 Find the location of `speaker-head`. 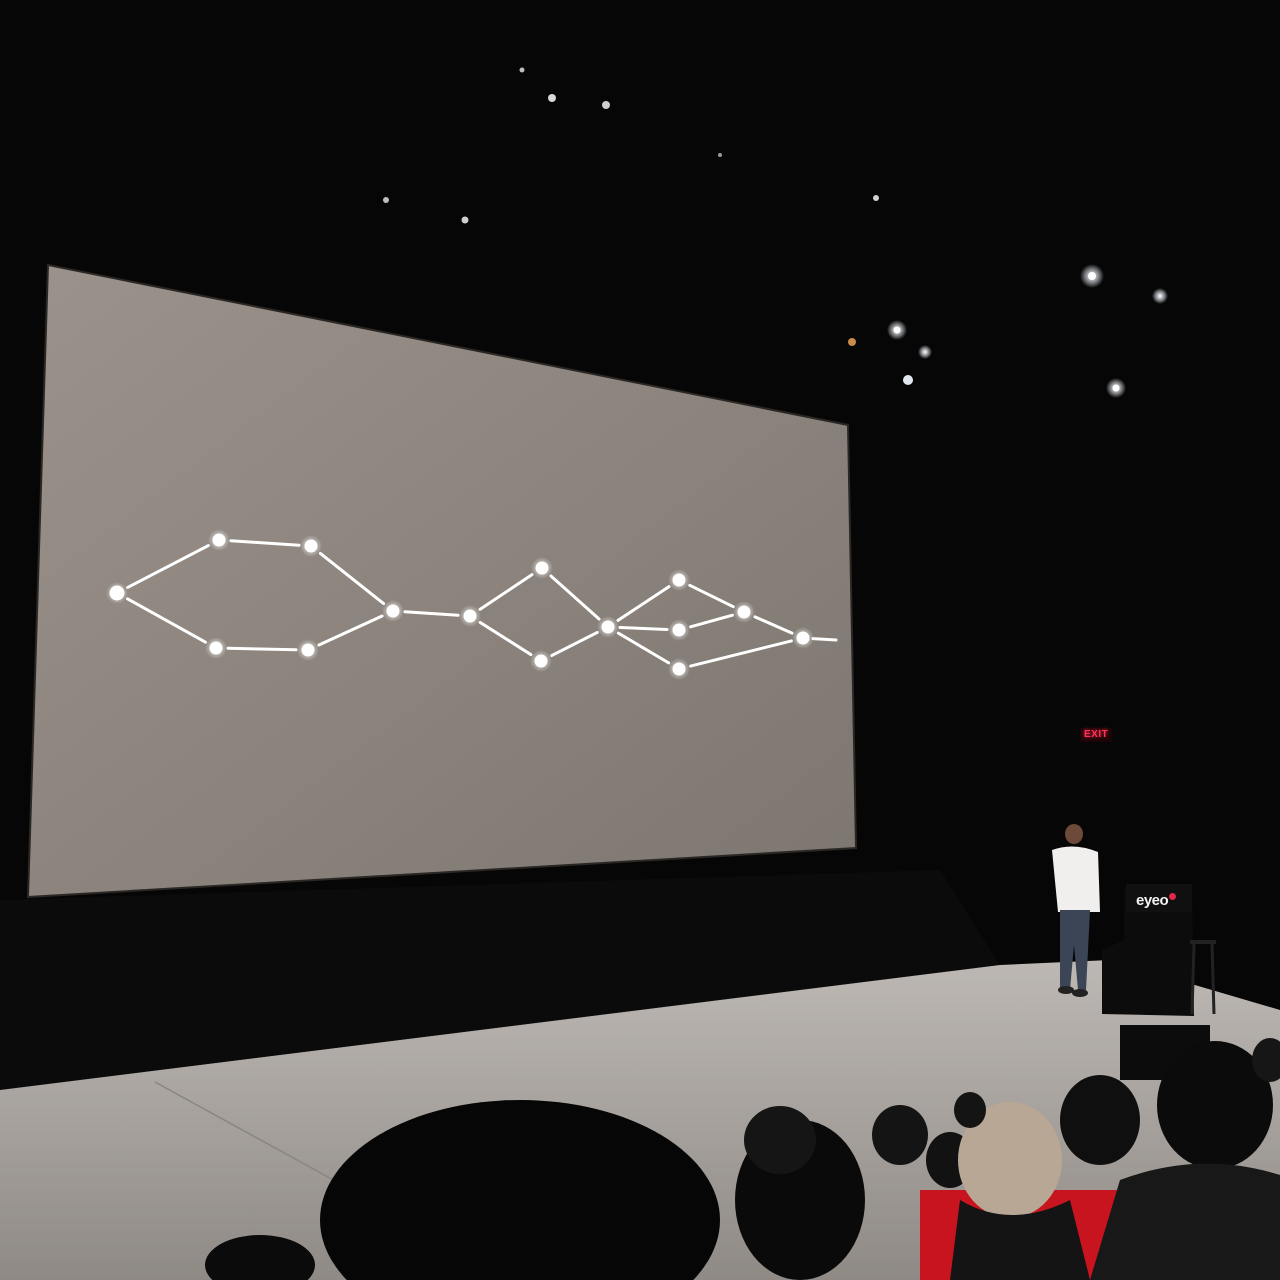

speaker-head is located at coordinates (1074, 834).